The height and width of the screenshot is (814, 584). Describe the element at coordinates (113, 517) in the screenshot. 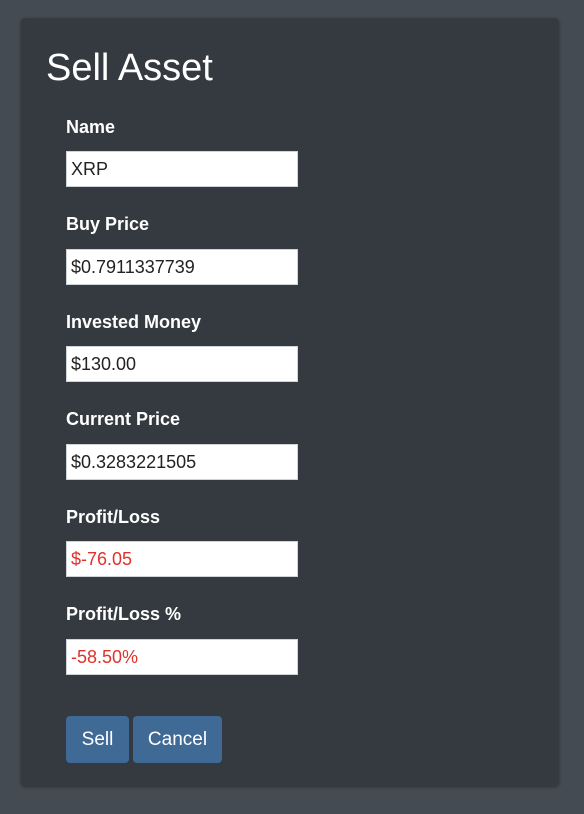

I see `profit-loss-label: Profit/Loss` at that location.